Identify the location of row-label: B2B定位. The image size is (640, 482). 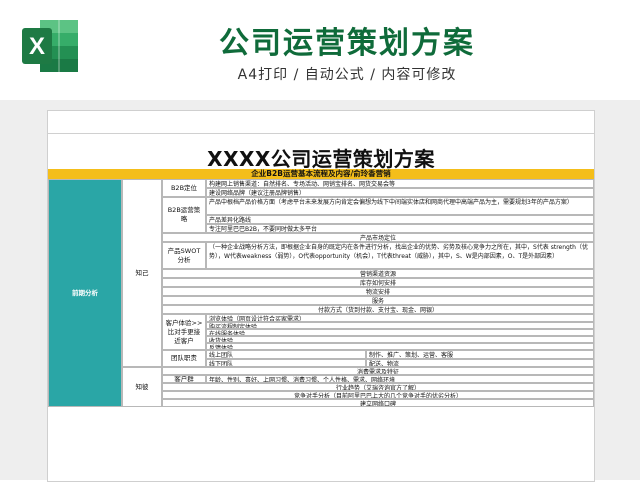
(184, 188).